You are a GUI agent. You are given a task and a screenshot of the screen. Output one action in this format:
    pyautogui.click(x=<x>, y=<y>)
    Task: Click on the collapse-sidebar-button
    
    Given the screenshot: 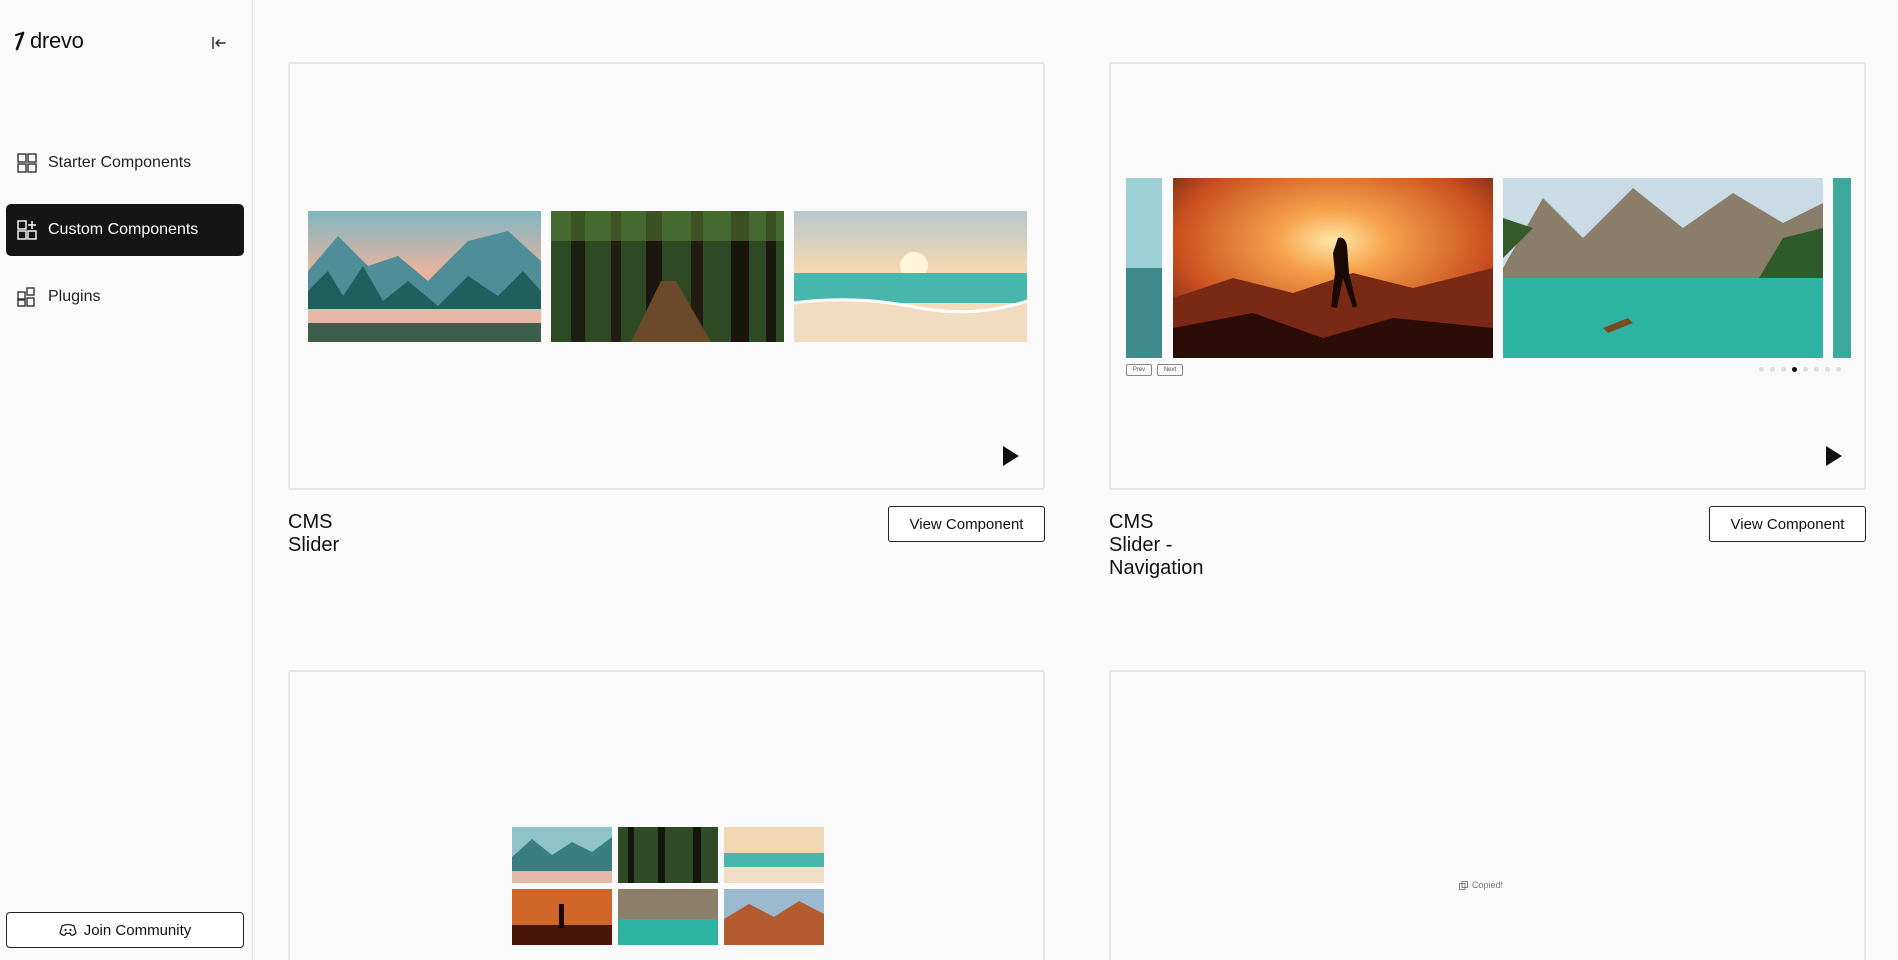 What is the action you would take?
    pyautogui.click(x=219, y=43)
    